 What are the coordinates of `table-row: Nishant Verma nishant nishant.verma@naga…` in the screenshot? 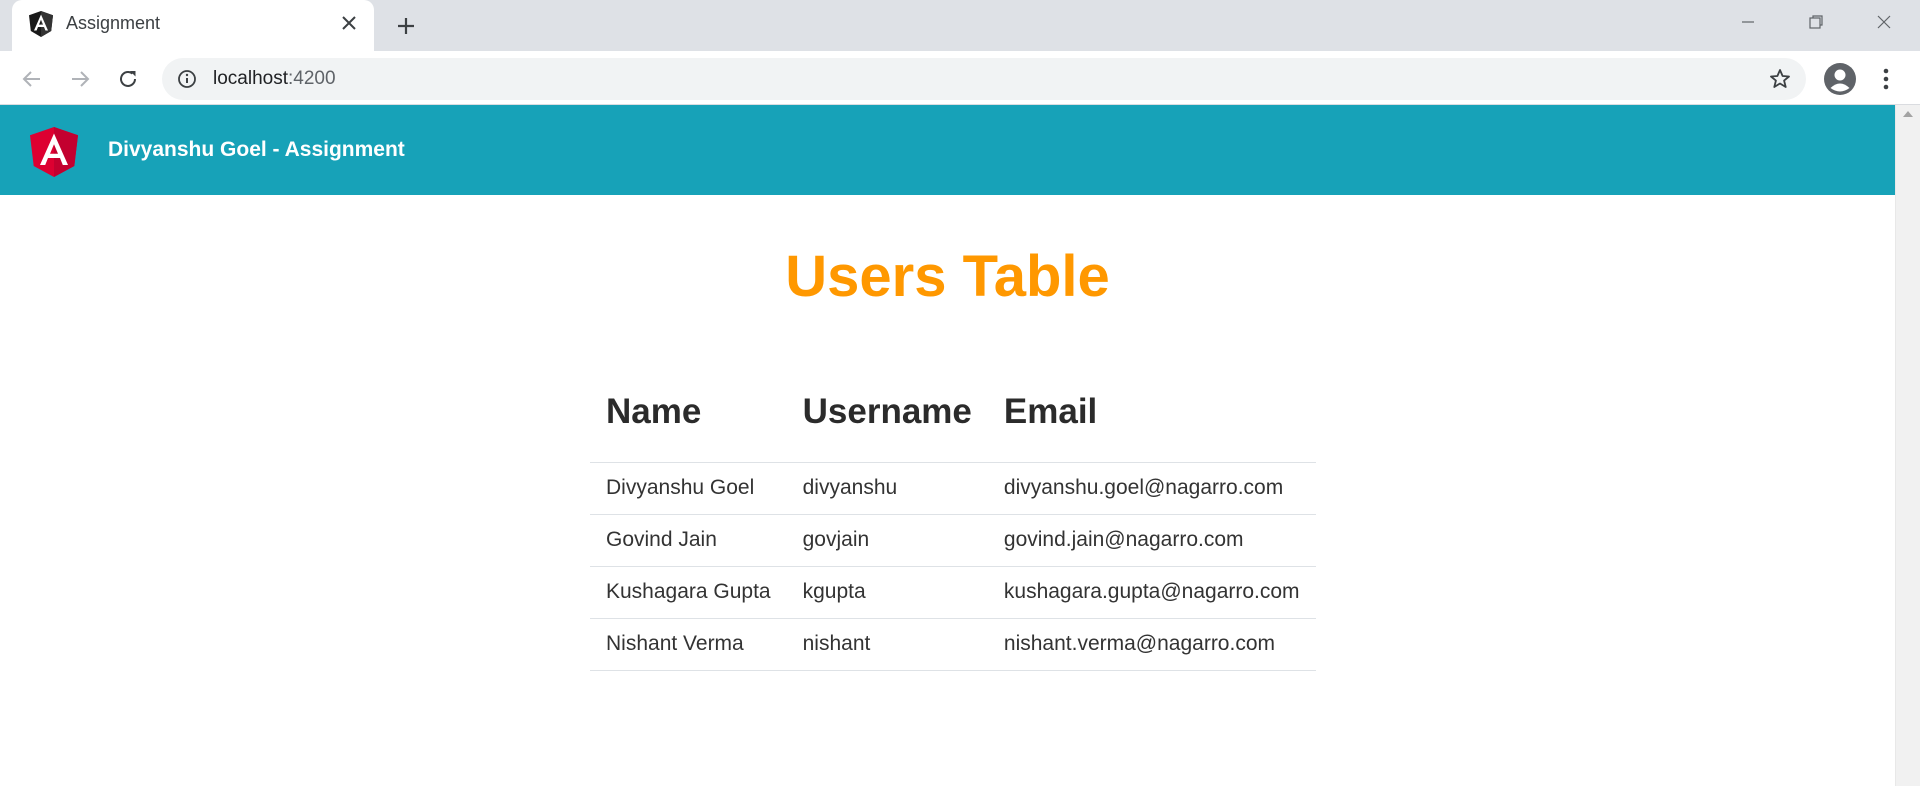 It's located at (953, 644).